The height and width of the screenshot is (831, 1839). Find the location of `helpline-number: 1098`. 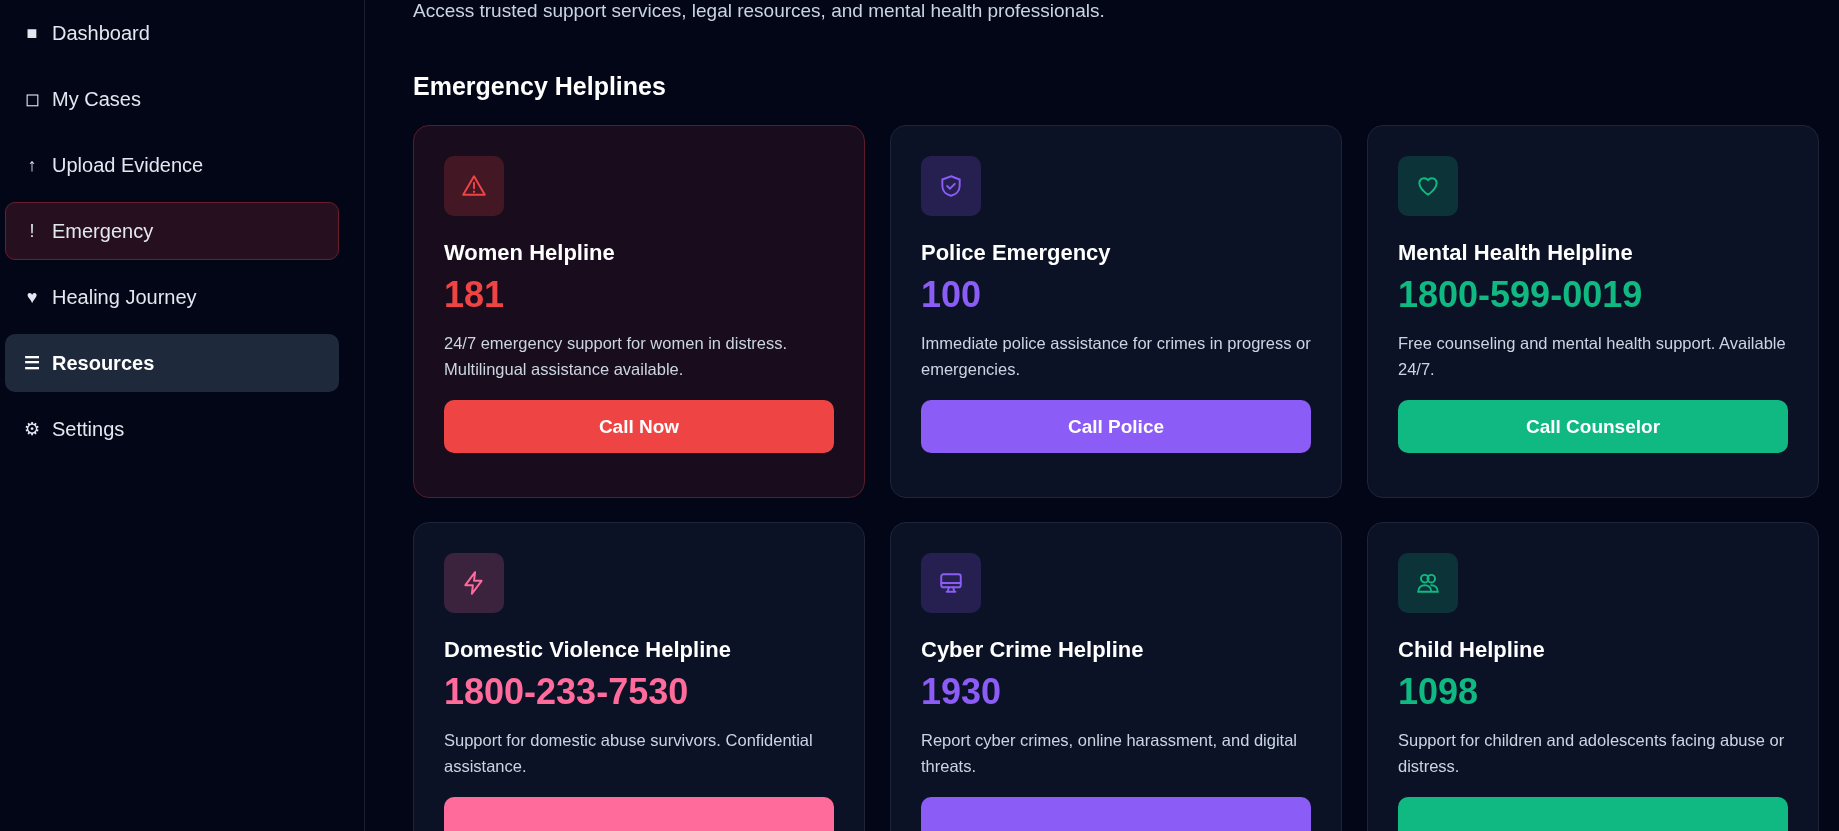

helpline-number: 1098 is located at coordinates (1439, 692).